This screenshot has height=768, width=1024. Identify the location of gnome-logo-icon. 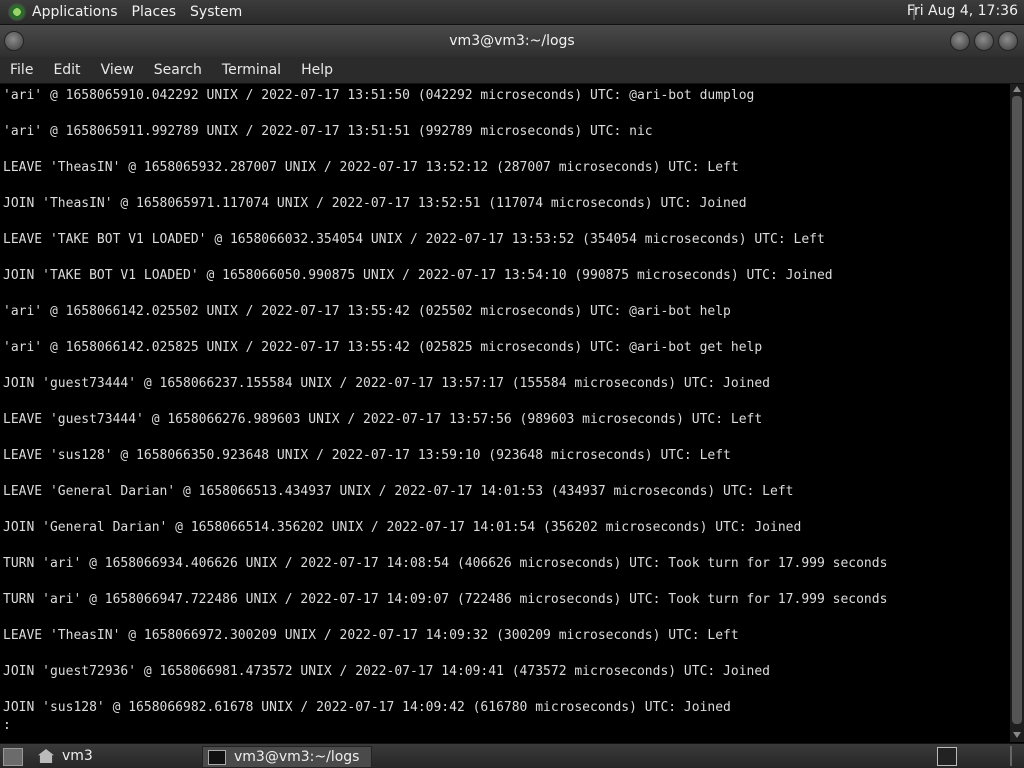
(17, 12).